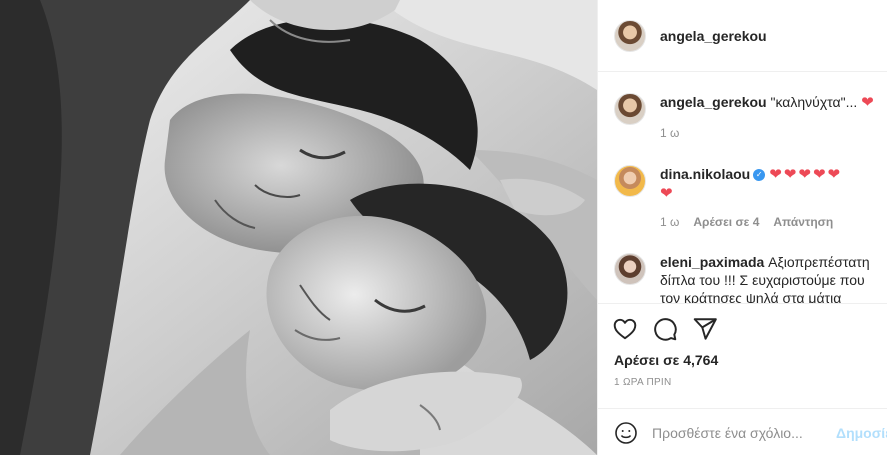  I want to click on post-actions-section: Αρέσει σε 4,764 1 ΩΡΑ ΠΡΙΝ Δημοσίευση, so click(742, 379).